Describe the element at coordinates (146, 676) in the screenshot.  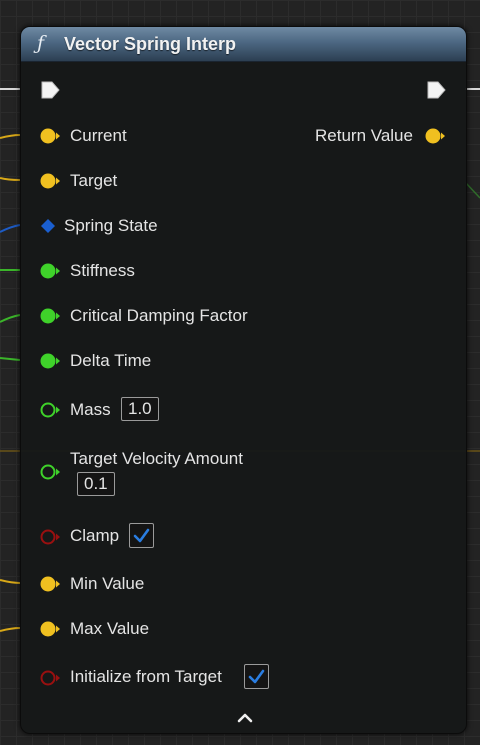
I see `initialize-from-target-label: Initialize from Target` at that location.